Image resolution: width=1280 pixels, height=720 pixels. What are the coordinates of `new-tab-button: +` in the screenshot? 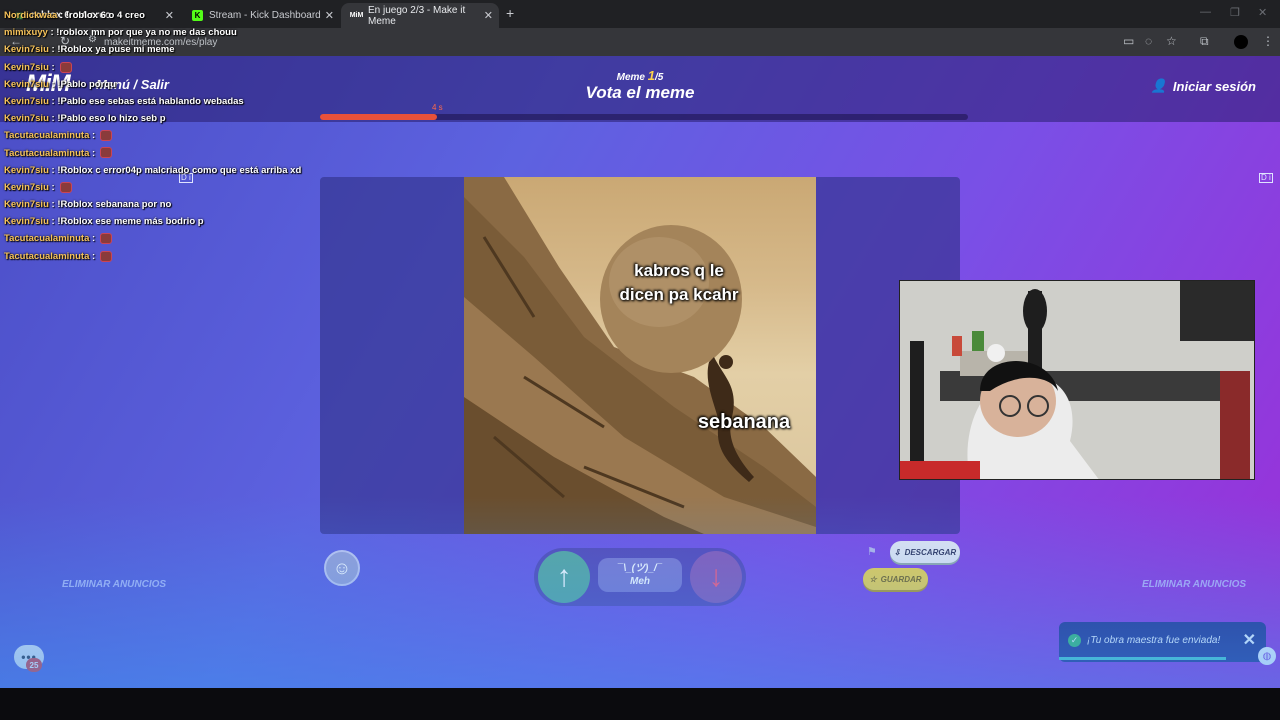 It's located at (510, 13).